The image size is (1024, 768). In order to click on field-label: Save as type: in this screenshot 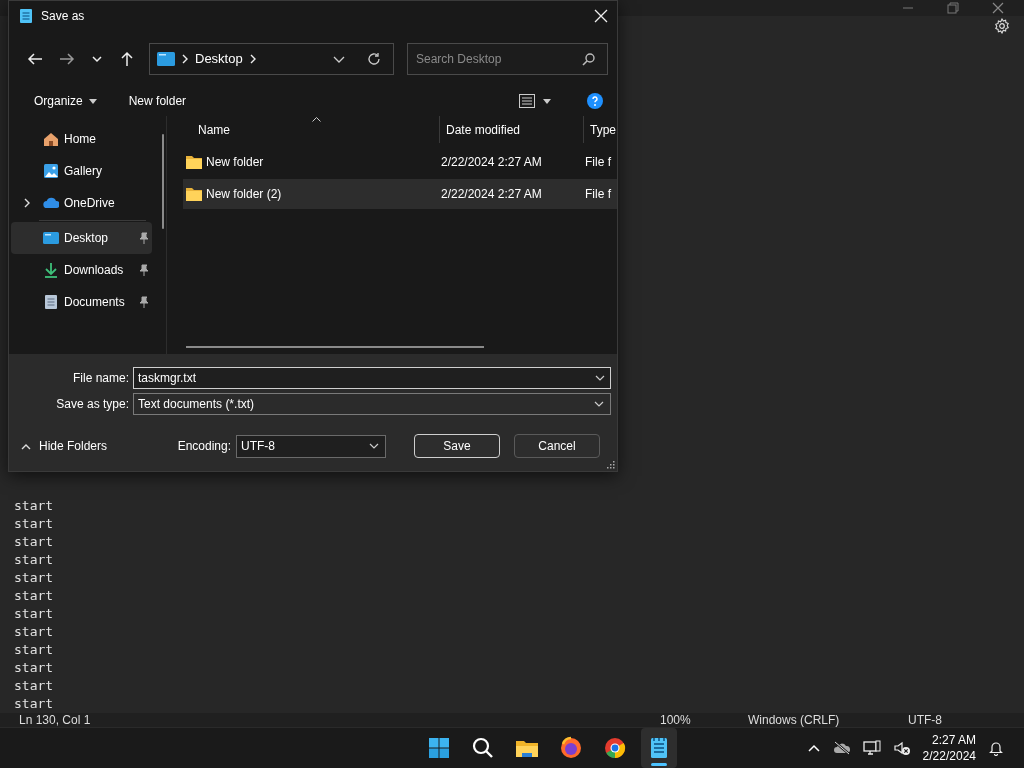, I will do `click(92, 404)`.